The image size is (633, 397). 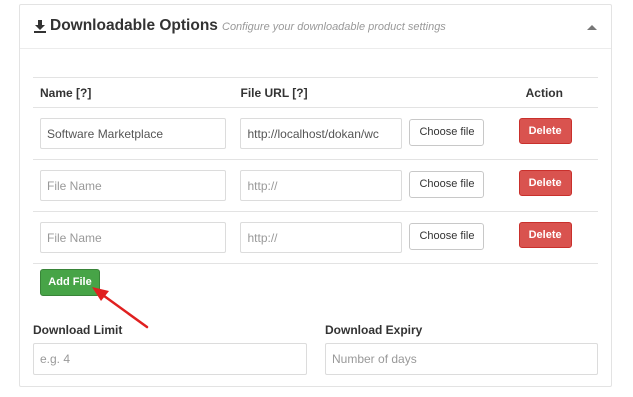 What do you see at coordinates (133, 92) in the screenshot?
I see `name-column-header: Name [?]` at bounding box center [133, 92].